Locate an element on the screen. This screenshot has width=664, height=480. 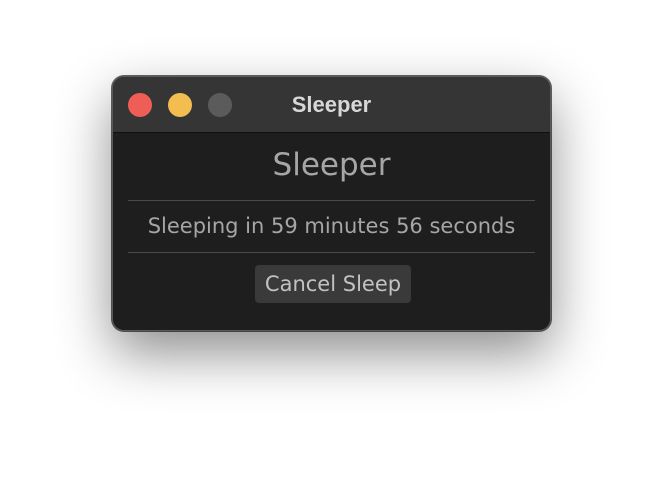
divider-bottom is located at coordinates (331, 252).